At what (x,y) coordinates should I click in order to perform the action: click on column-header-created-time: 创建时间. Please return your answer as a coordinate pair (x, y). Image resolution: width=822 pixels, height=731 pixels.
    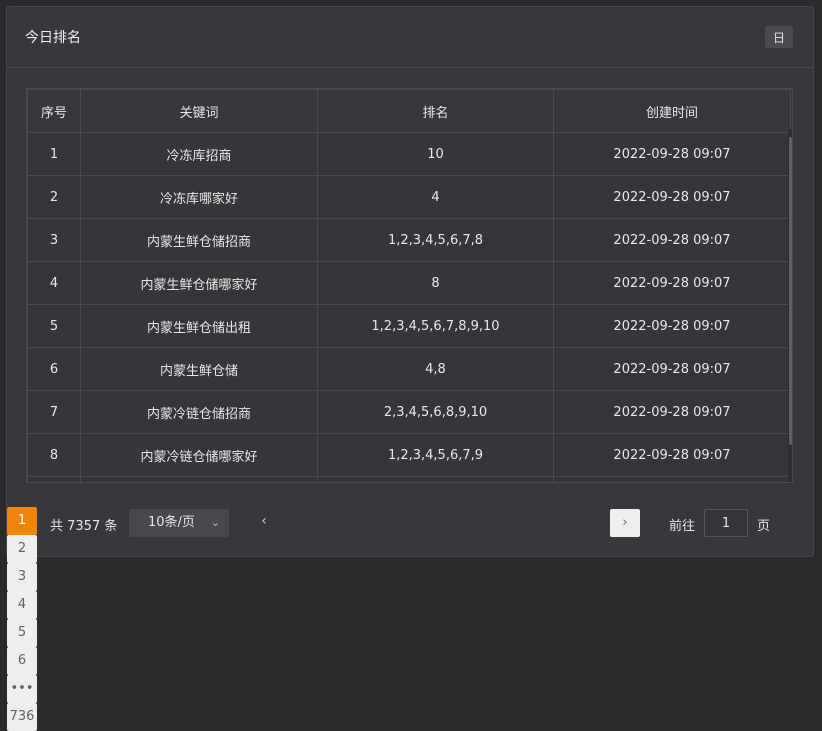
    Looking at the image, I should click on (672, 111).